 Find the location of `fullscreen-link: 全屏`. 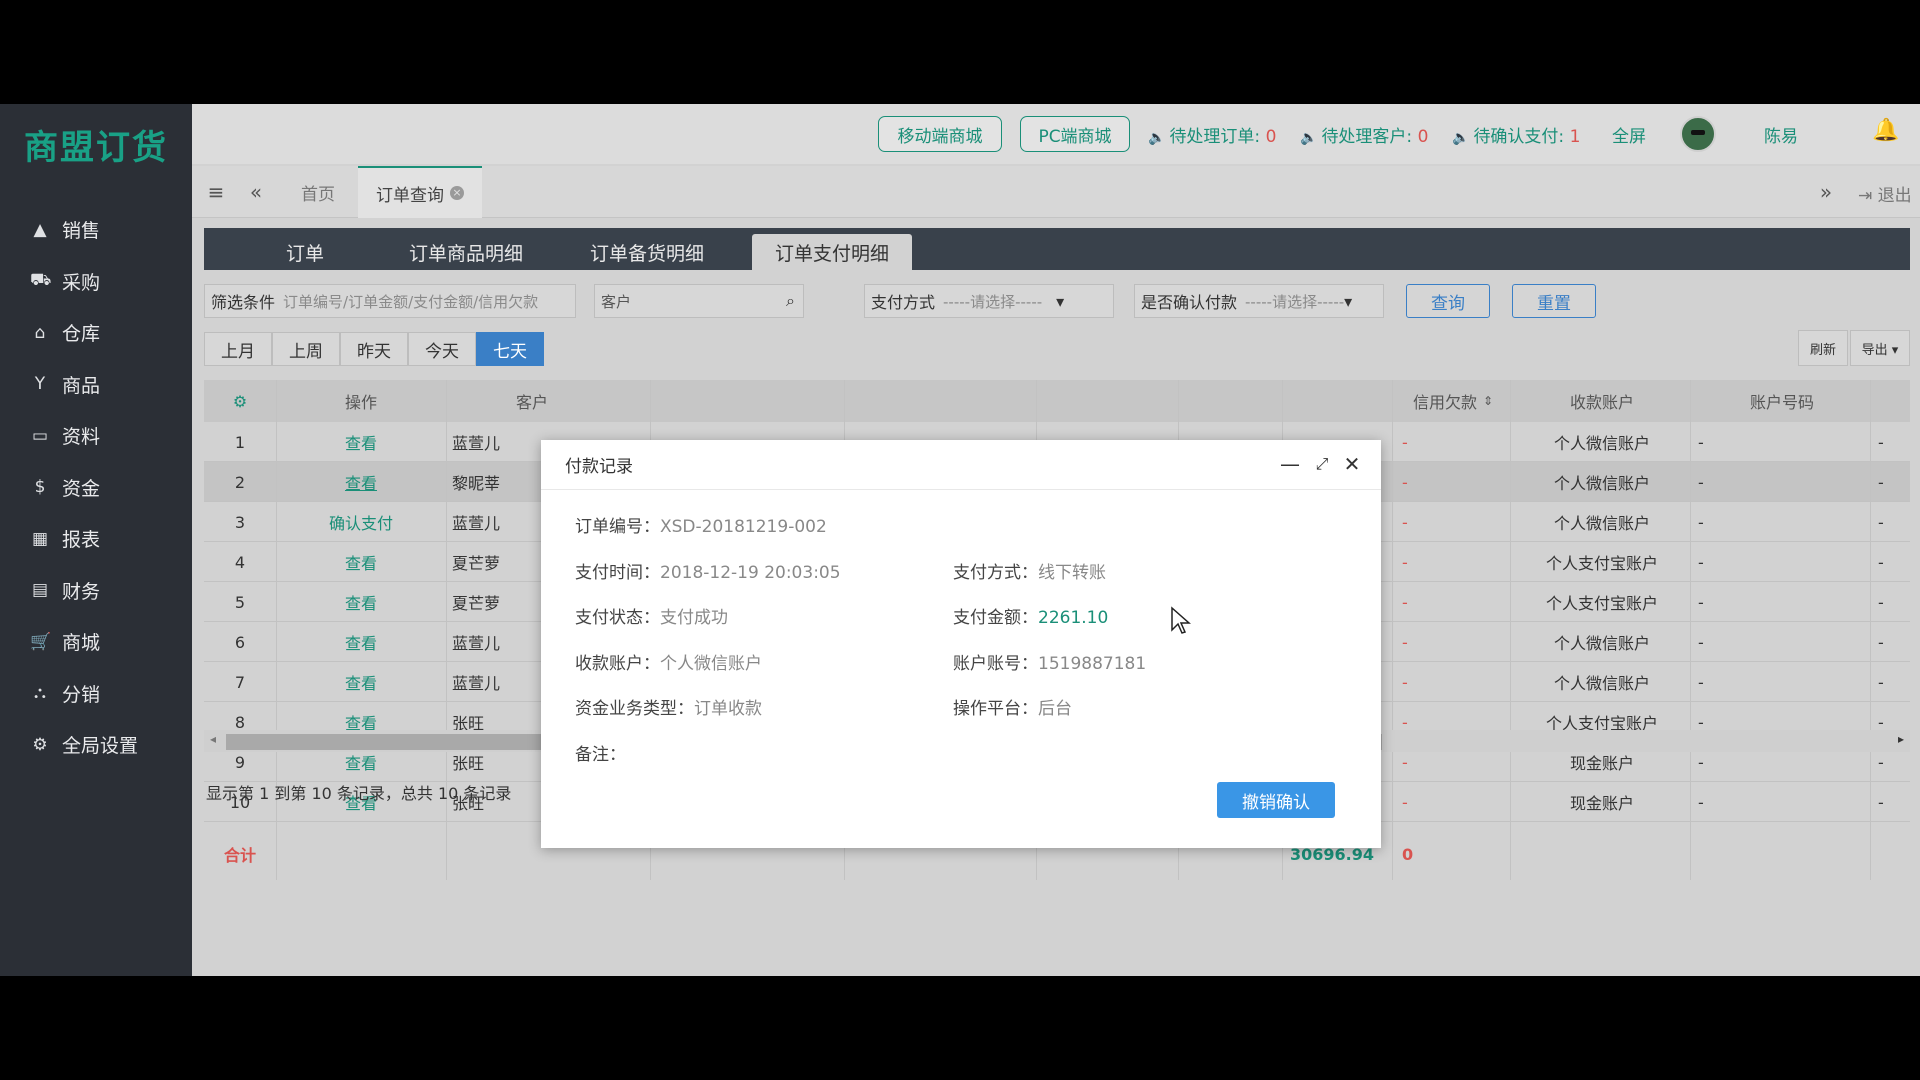

fullscreen-link: 全屏 is located at coordinates (1629, 134).